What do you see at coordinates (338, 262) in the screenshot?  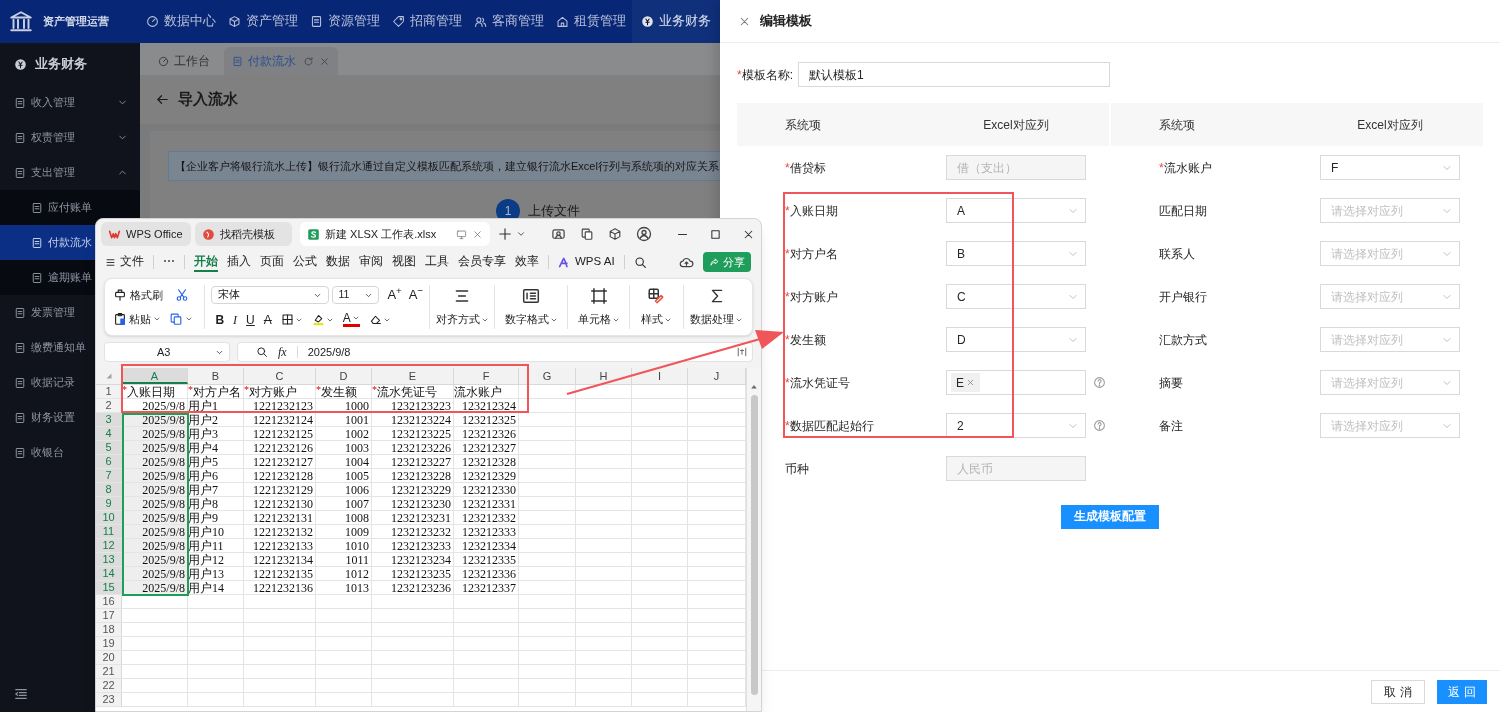 I see `menu-tab: 数据` at bounding box center [338, 262].